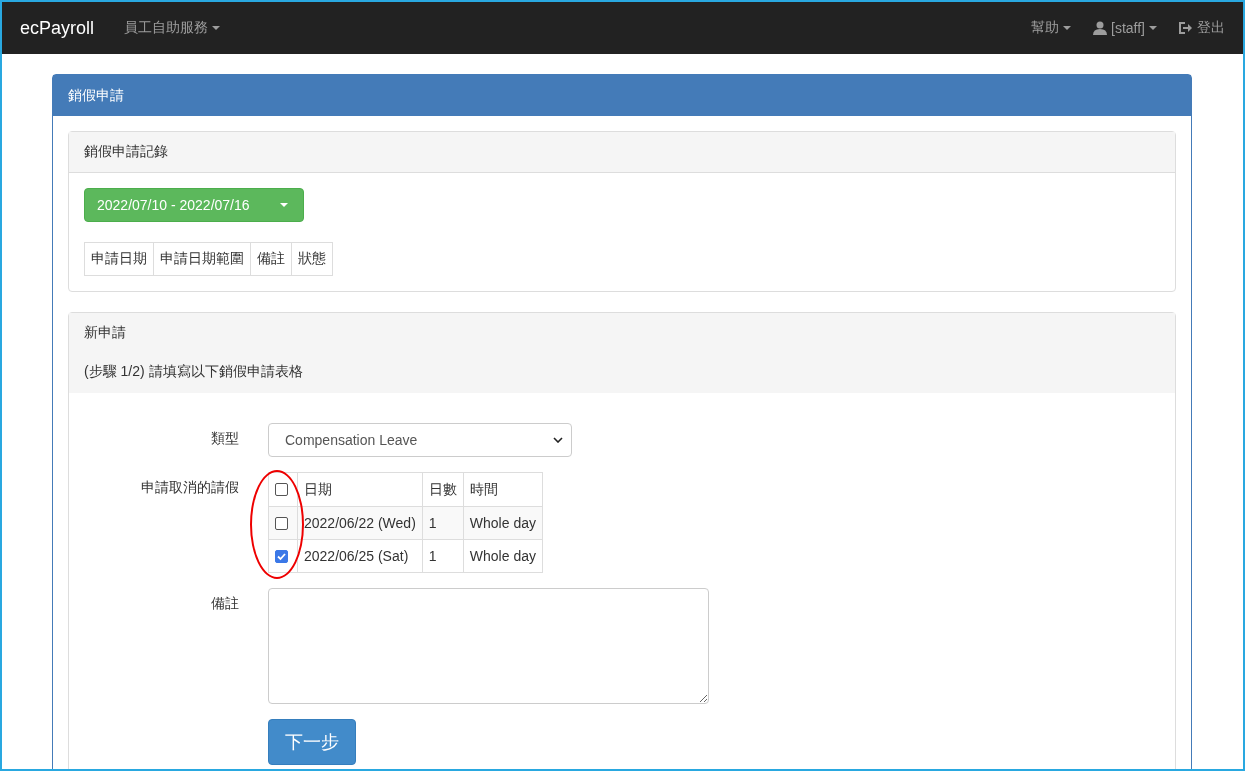 The width and height of the screenshot is (1245, 771). I want to click on select-all-checkbox, so click(281, 489).